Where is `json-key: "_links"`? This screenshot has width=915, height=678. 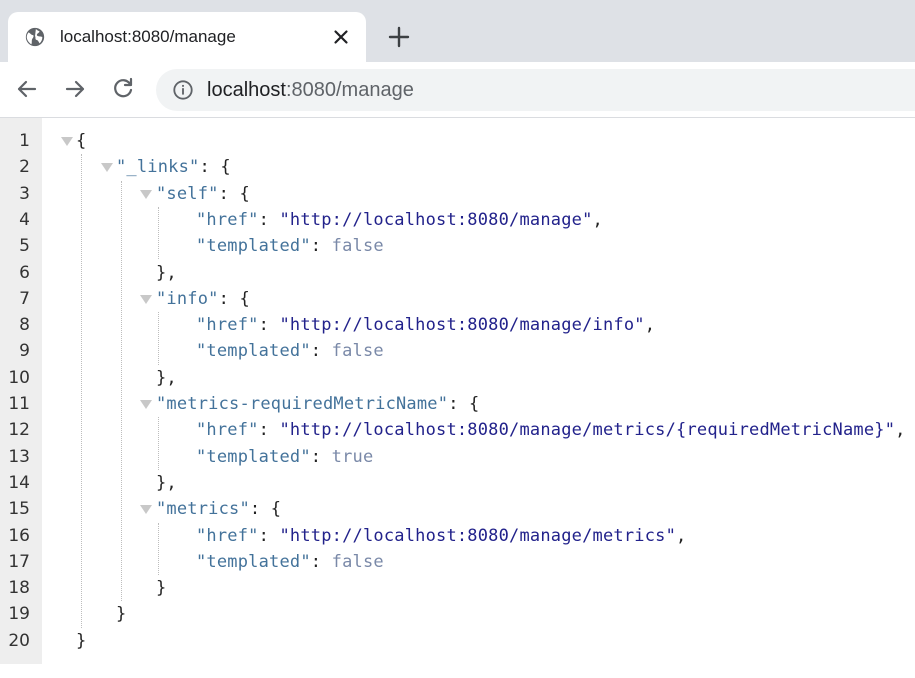 json-key: "_links" is located at coordinates (158, 167).